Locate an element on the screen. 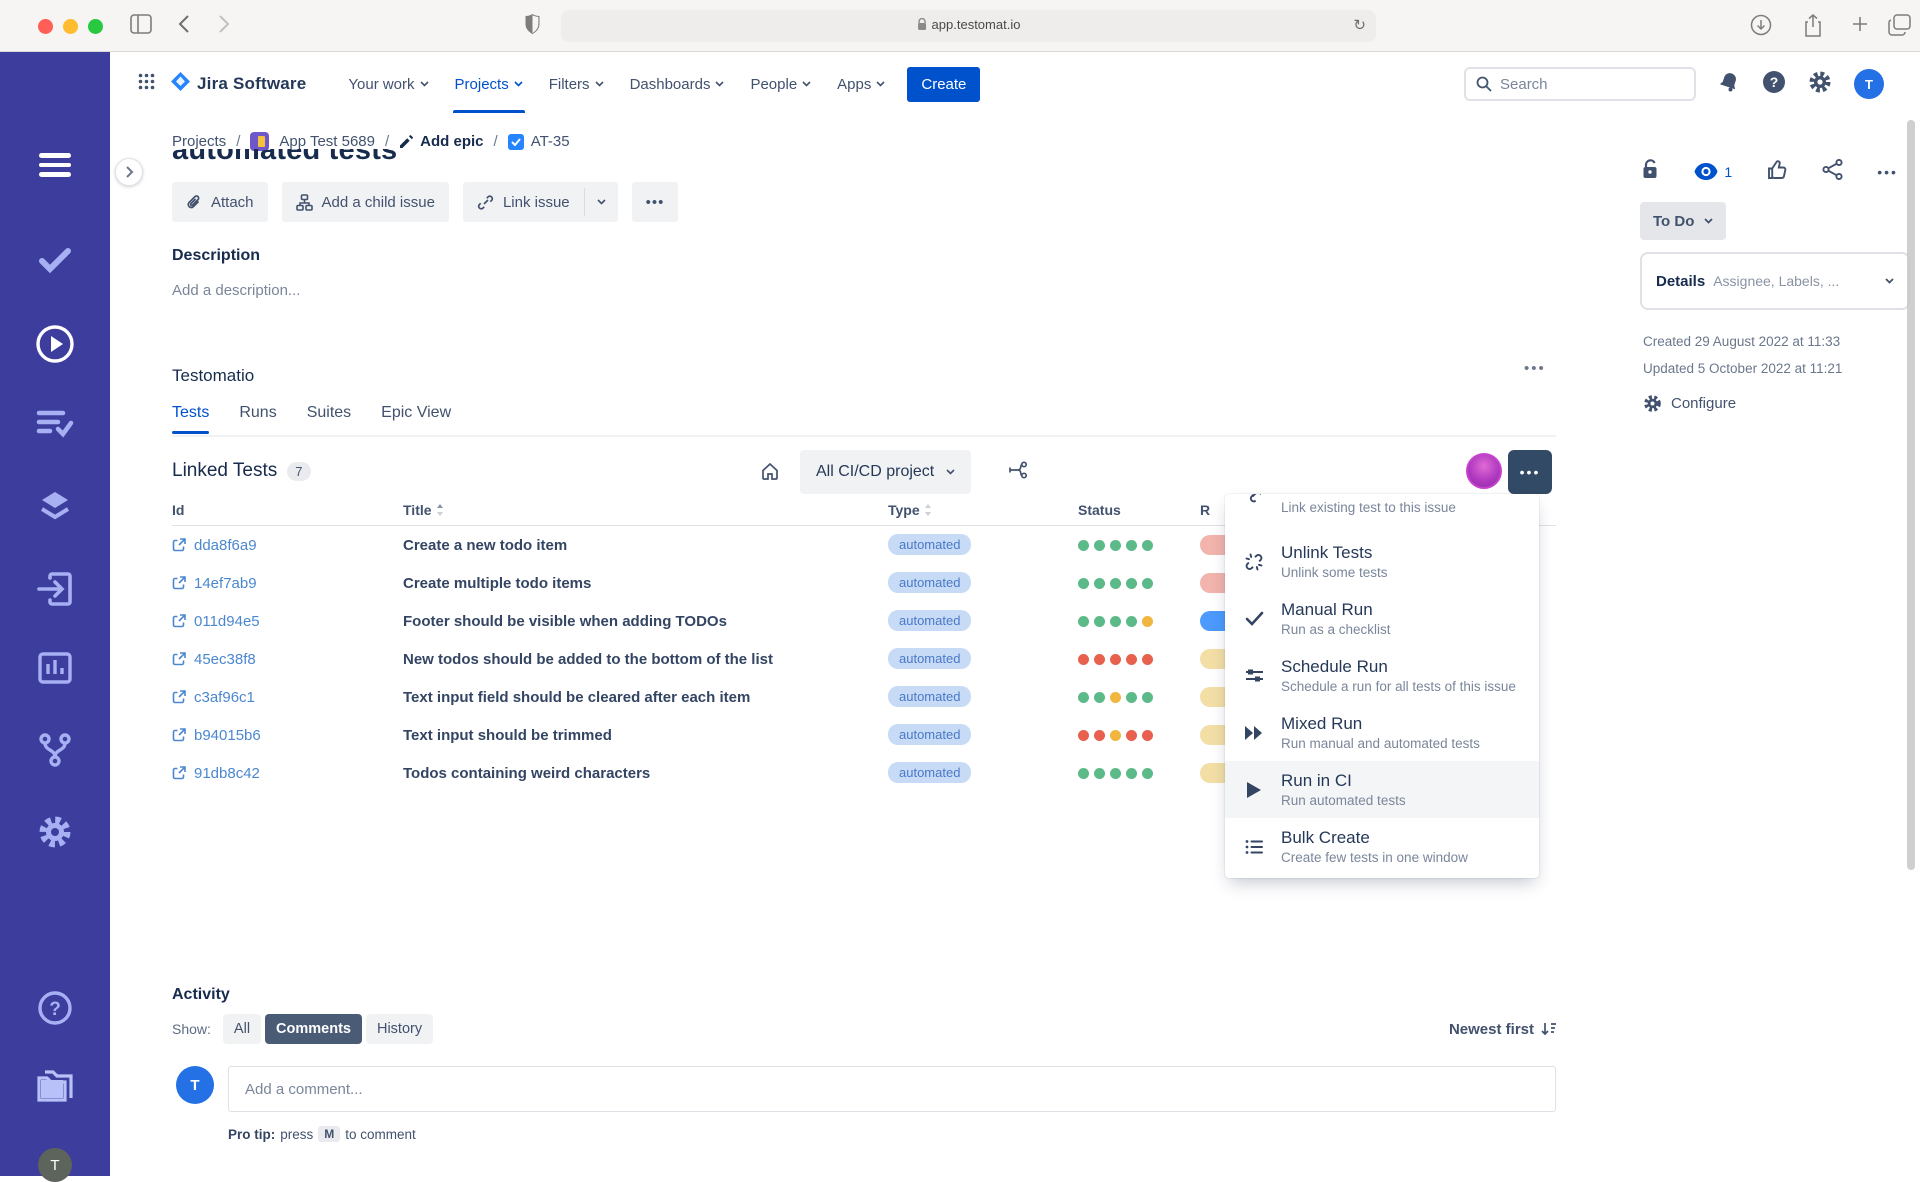  tab-overview-icon is located at coordinates (1900, 27).